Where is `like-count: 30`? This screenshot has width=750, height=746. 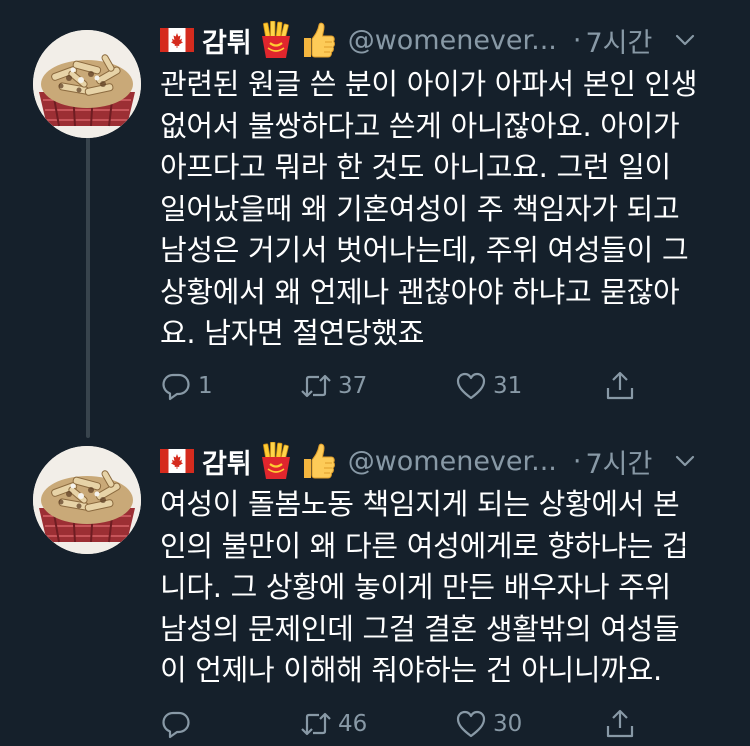 like-count: 30 is located at coordinates (508, 724).